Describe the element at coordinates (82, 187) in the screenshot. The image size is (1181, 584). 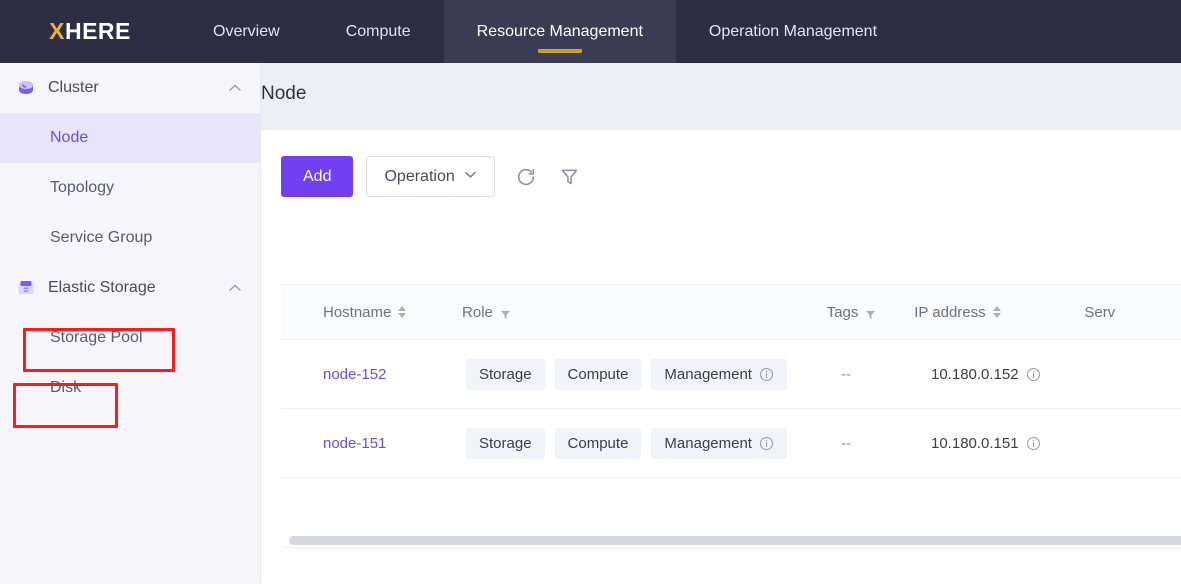
I see `sidebar-item-topology-label: Topology` at that location.